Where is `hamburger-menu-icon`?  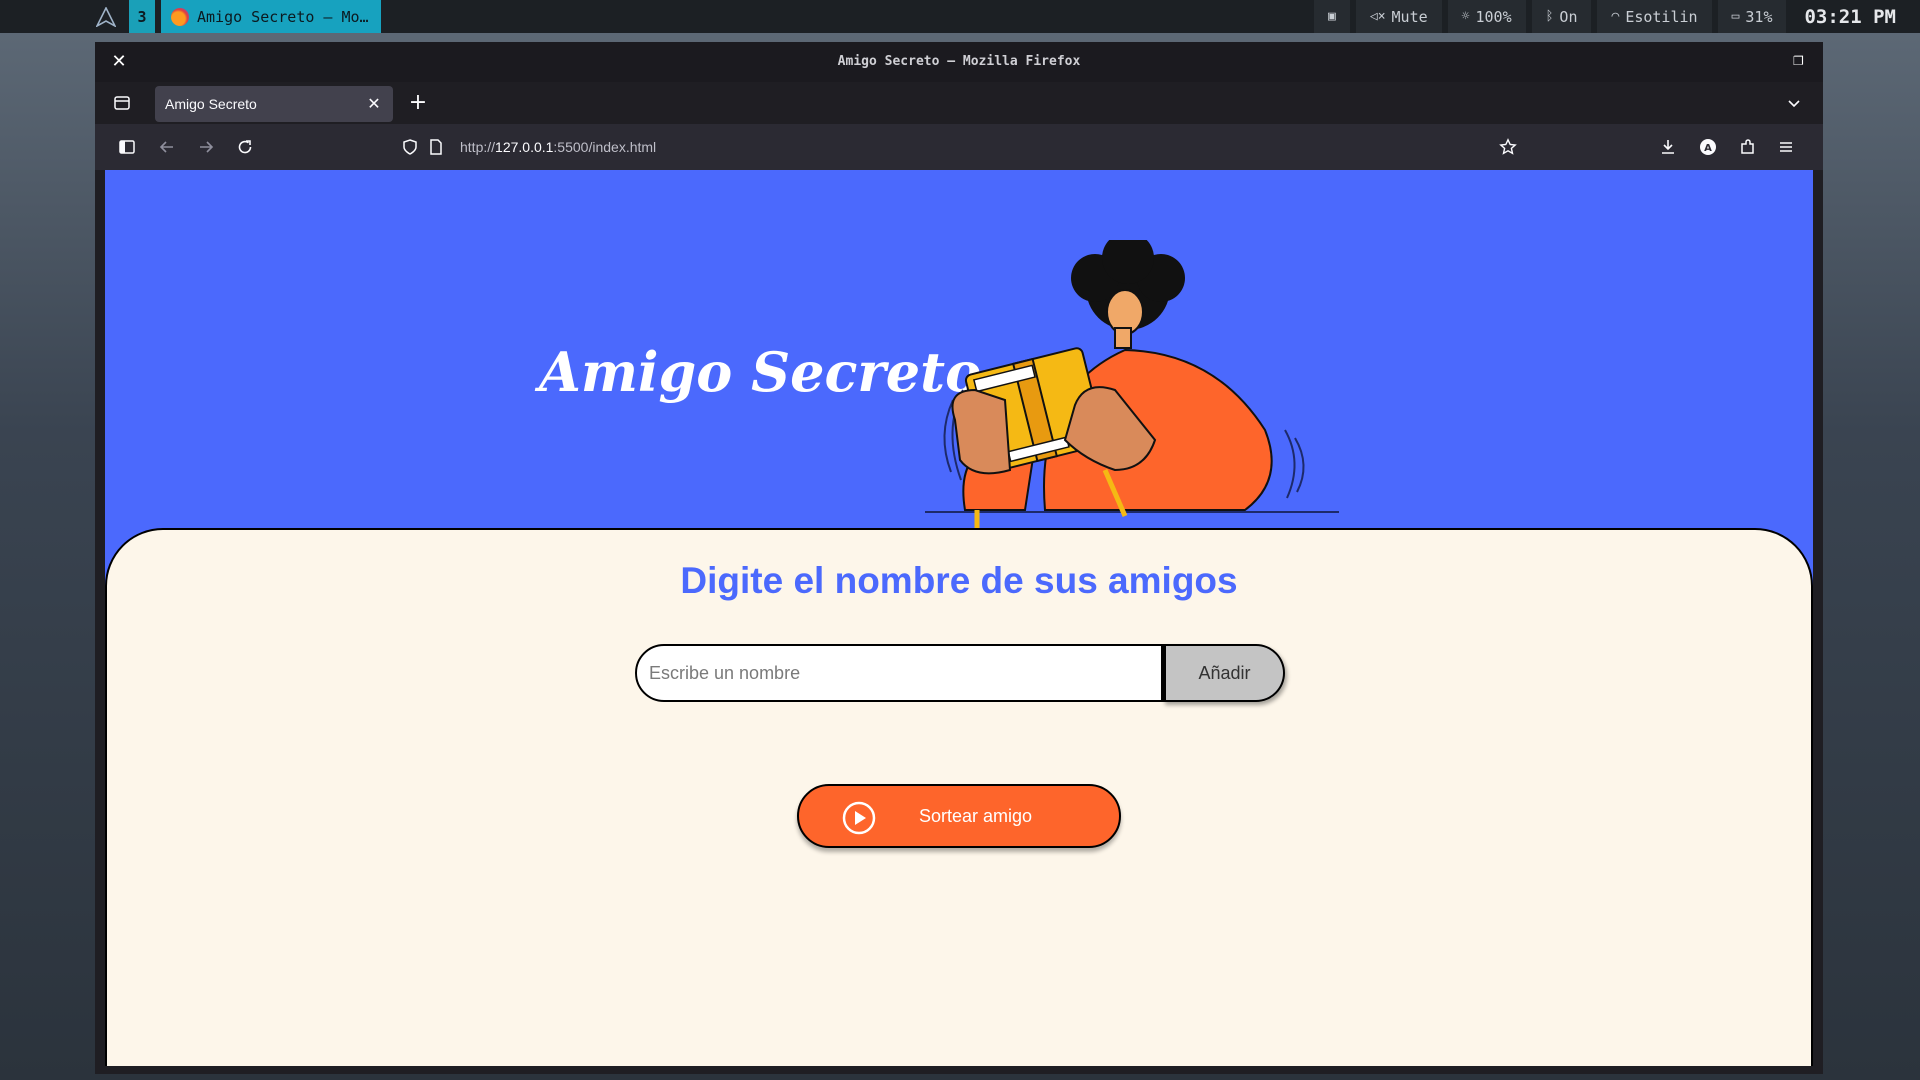 hamburger-menu-icon is located at coordinates (1786, 147).